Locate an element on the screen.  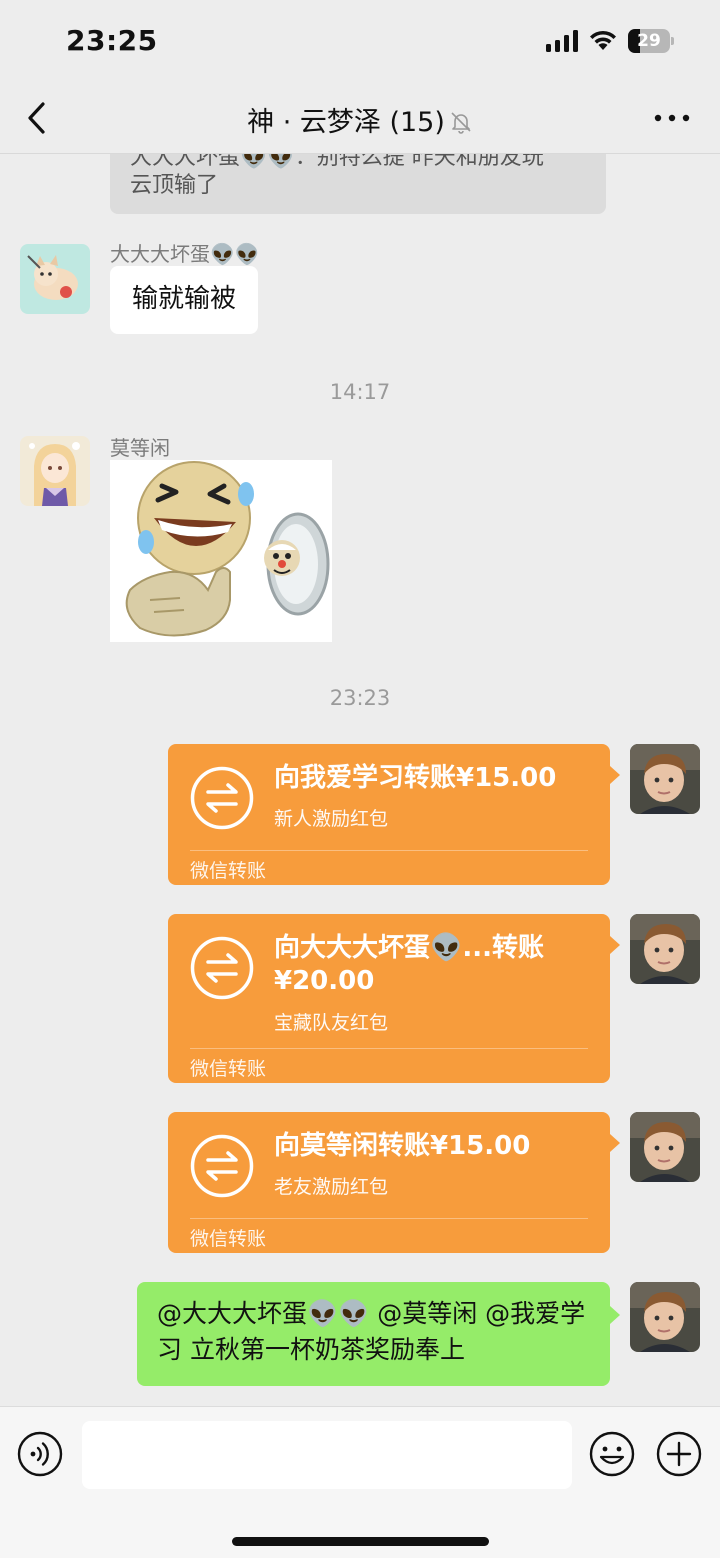
smile-icon is located at coordinates (612, 1454).